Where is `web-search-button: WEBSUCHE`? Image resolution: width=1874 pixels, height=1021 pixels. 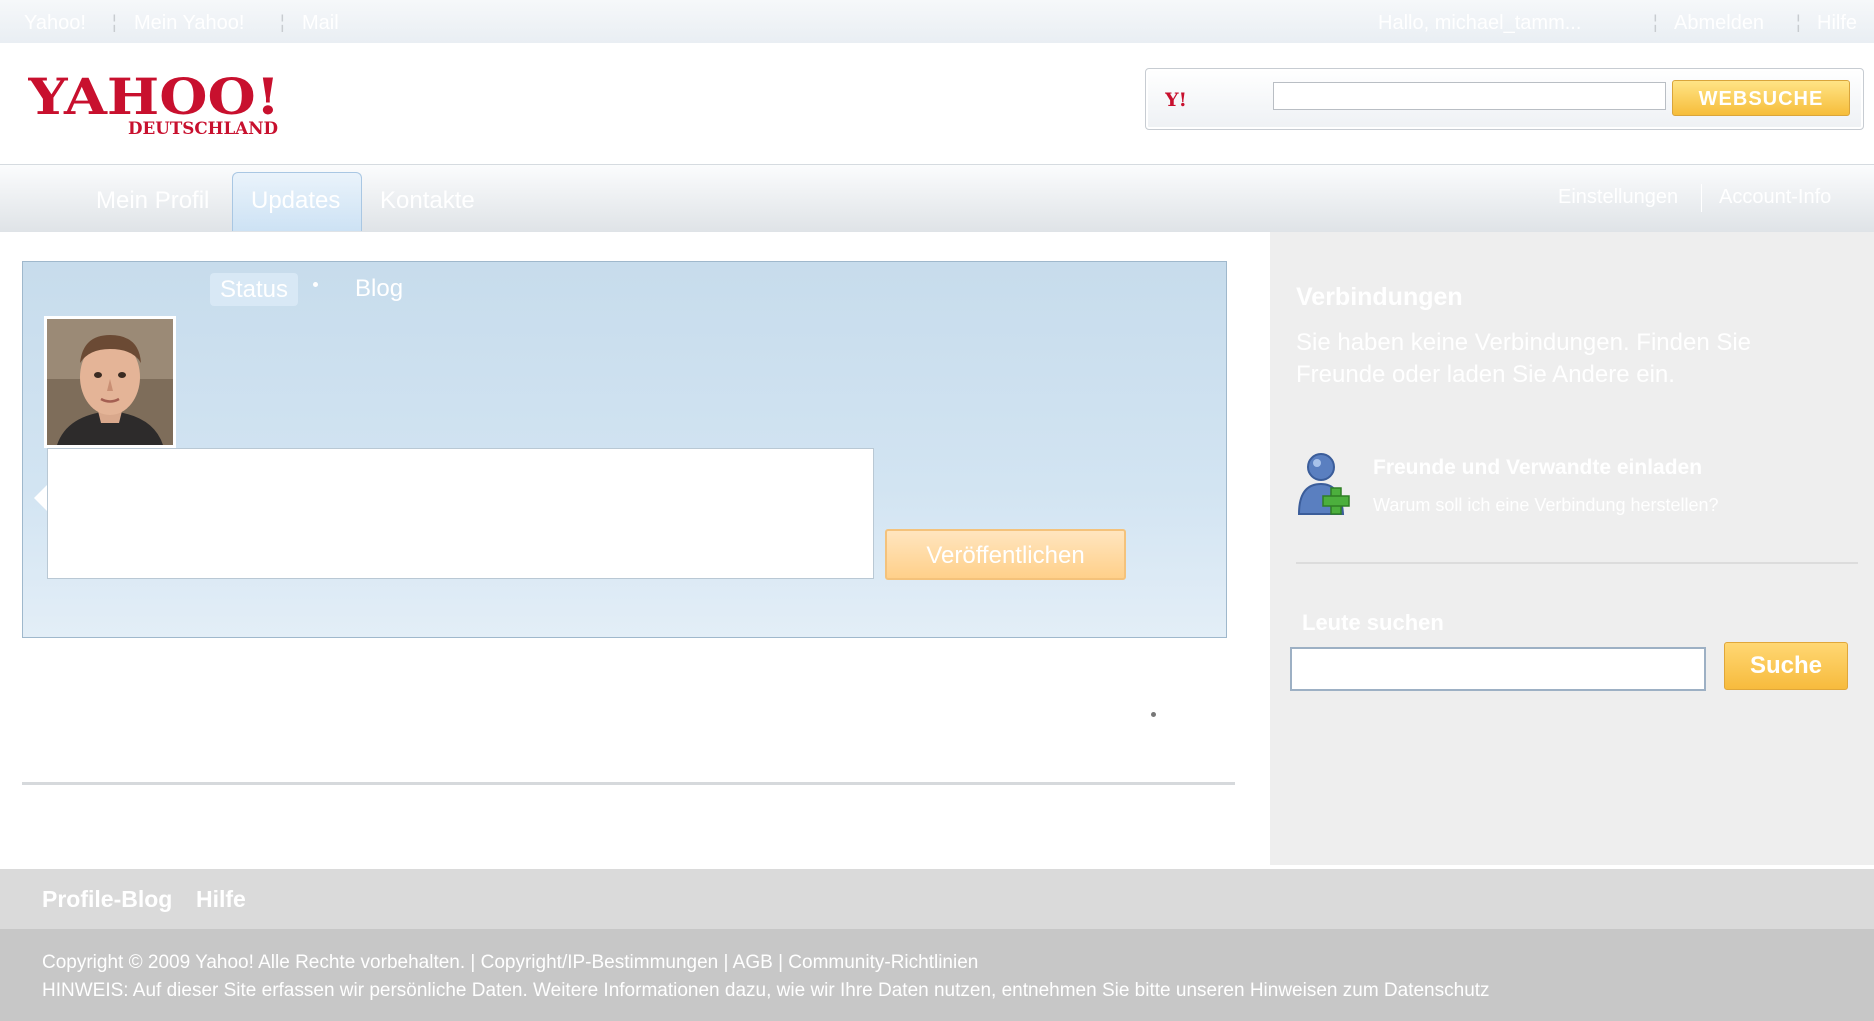
web-search-button: WEBSUCHE is located at coordinates (1761, 98).